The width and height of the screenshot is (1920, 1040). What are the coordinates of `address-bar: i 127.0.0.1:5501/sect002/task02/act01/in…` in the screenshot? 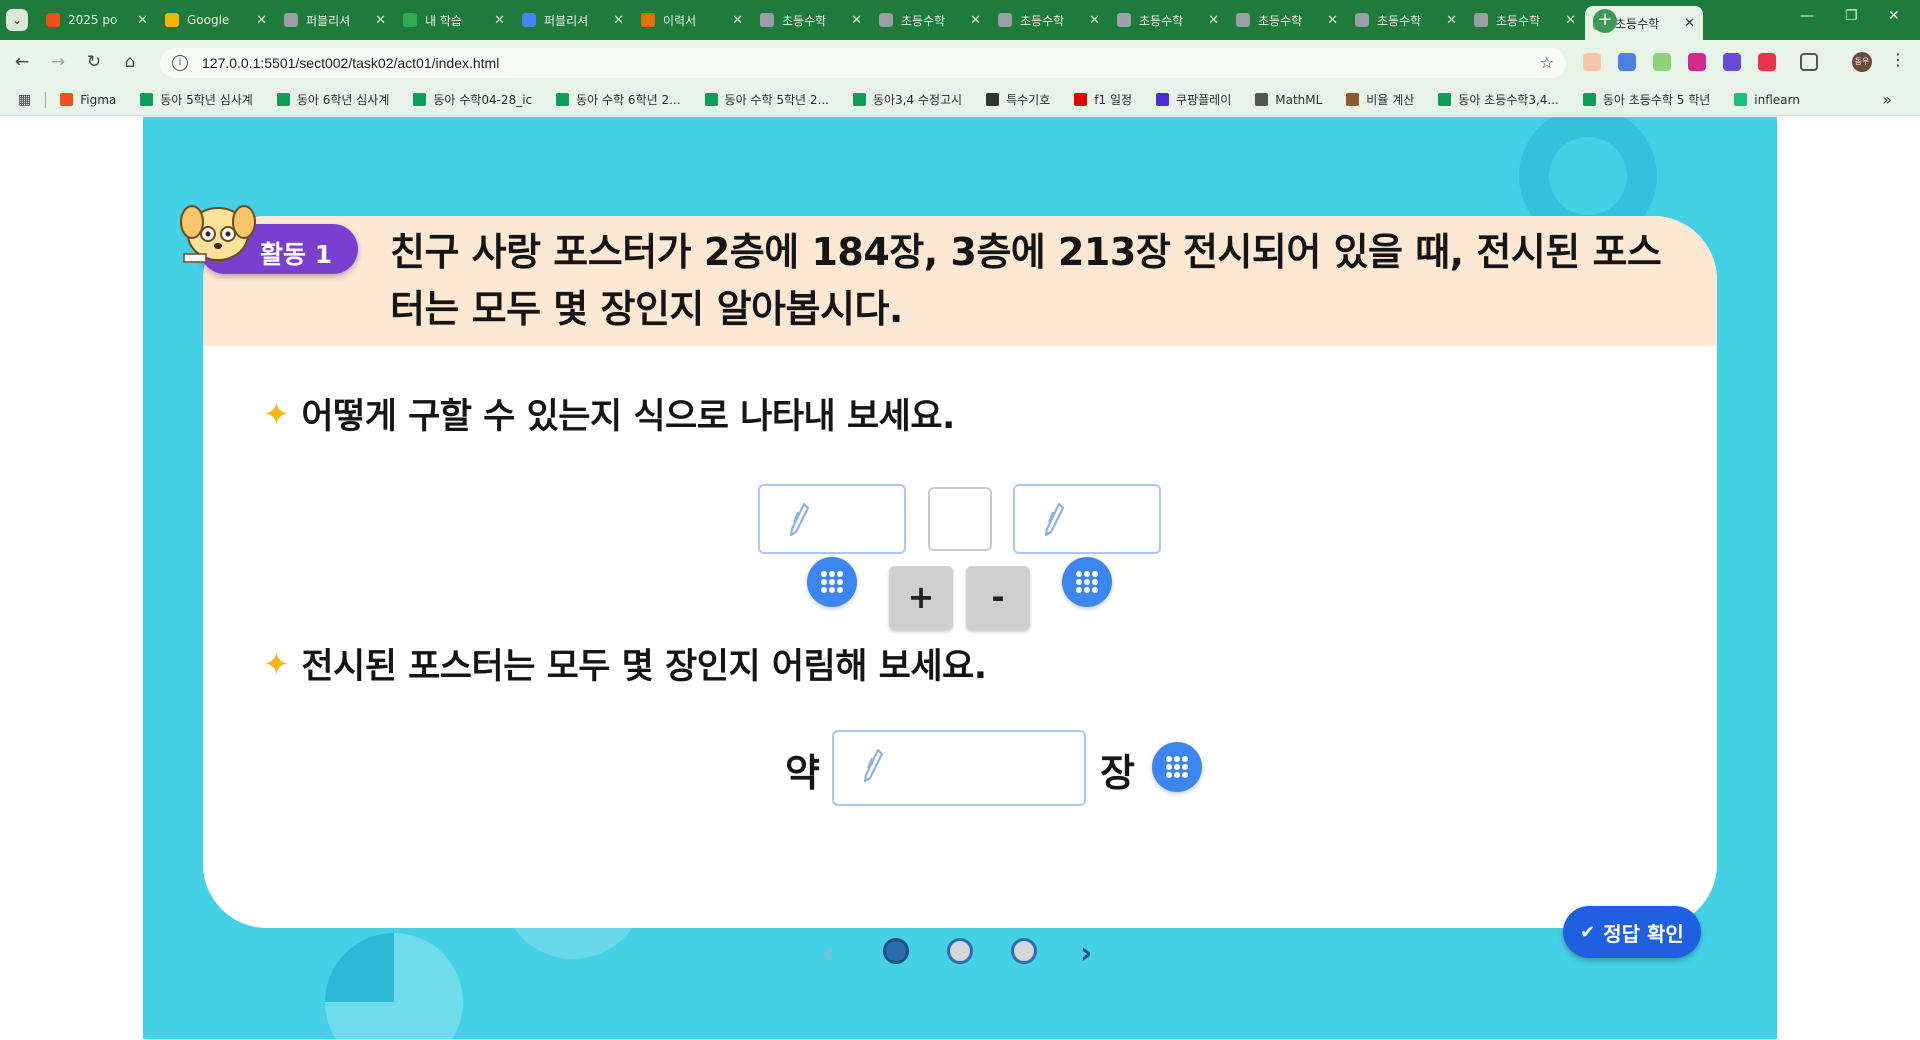 It's located at (863, 63).